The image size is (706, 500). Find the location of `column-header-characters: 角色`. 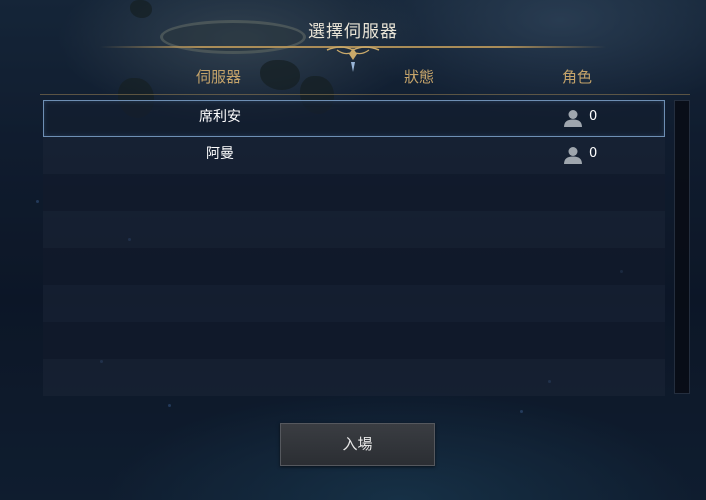

column-header-characters: 角色 is located at coordinates (577, 77).